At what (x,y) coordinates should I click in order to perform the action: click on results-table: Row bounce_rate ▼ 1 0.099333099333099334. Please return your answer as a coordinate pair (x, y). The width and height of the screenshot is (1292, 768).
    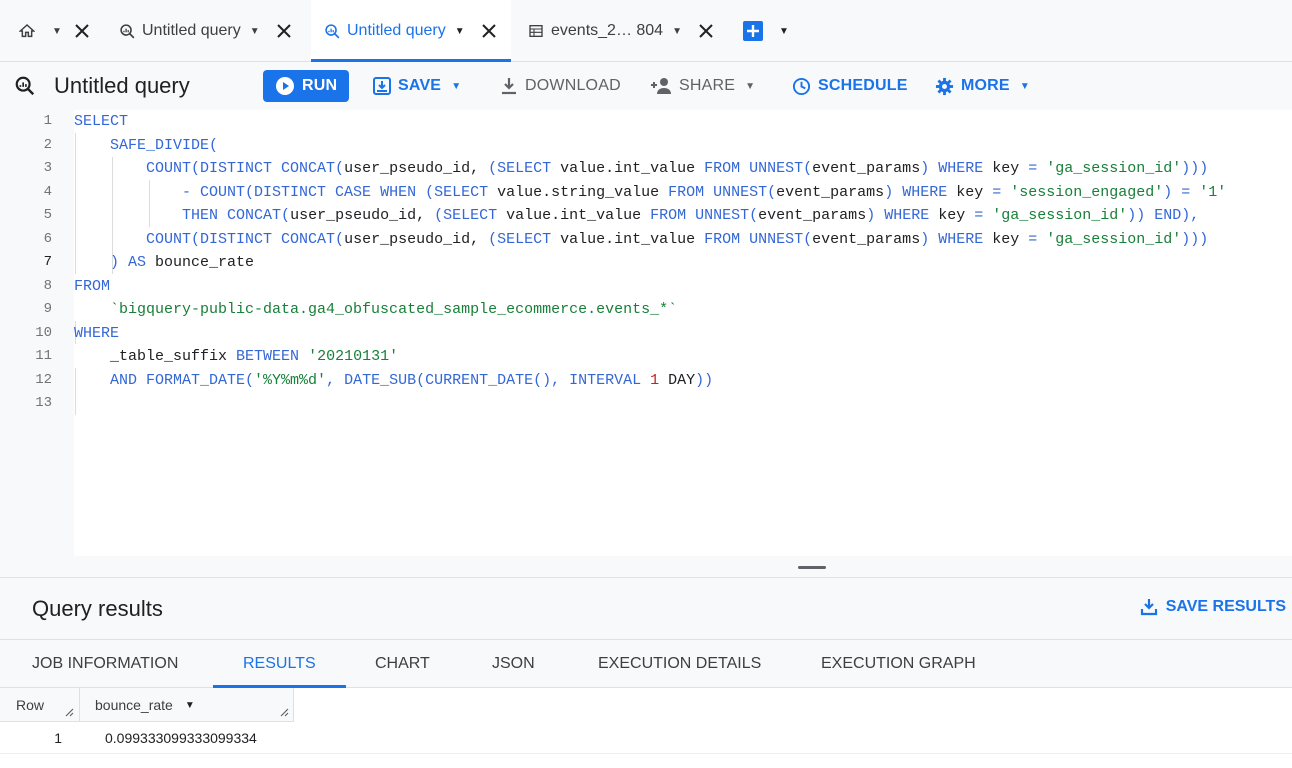
    Looking at the image, I should click on (646, 728).